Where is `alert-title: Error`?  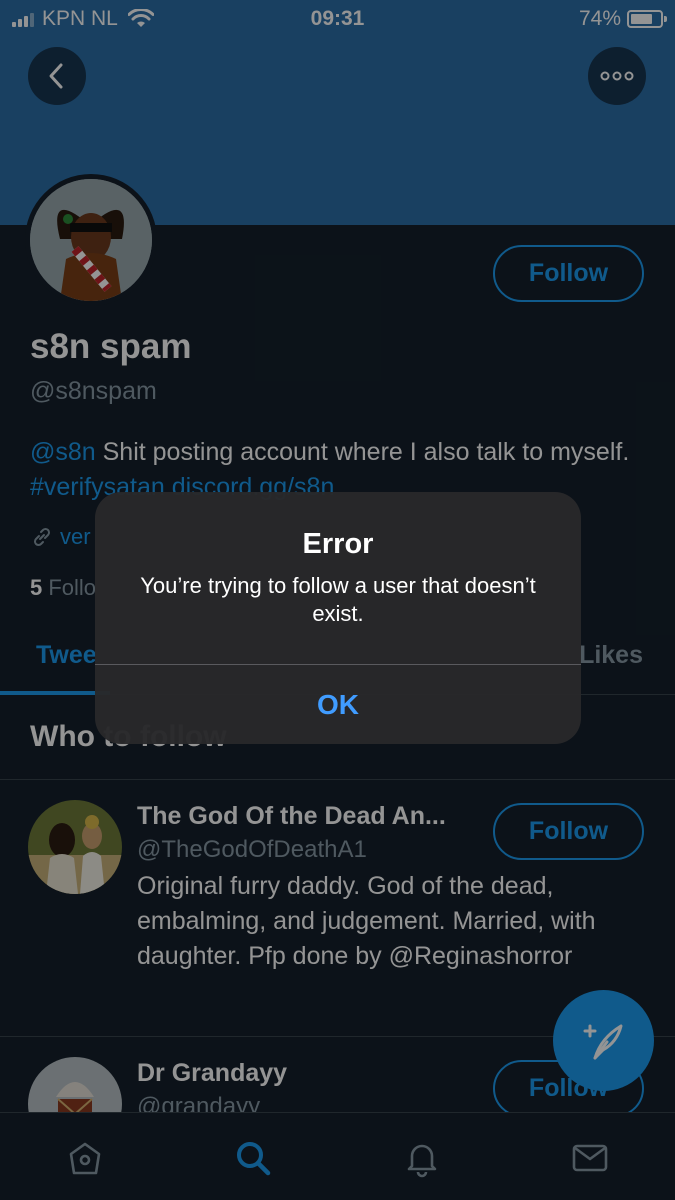 alert-title: Error is located at coordinates (338, 544).